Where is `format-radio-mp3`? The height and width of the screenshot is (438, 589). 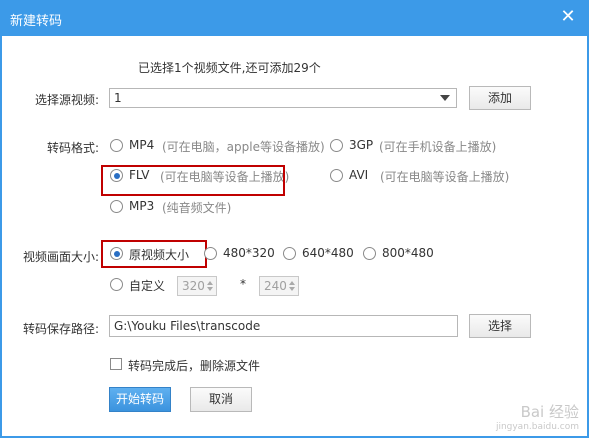 format-radio-mp3 is located at coordinates (116, 206).